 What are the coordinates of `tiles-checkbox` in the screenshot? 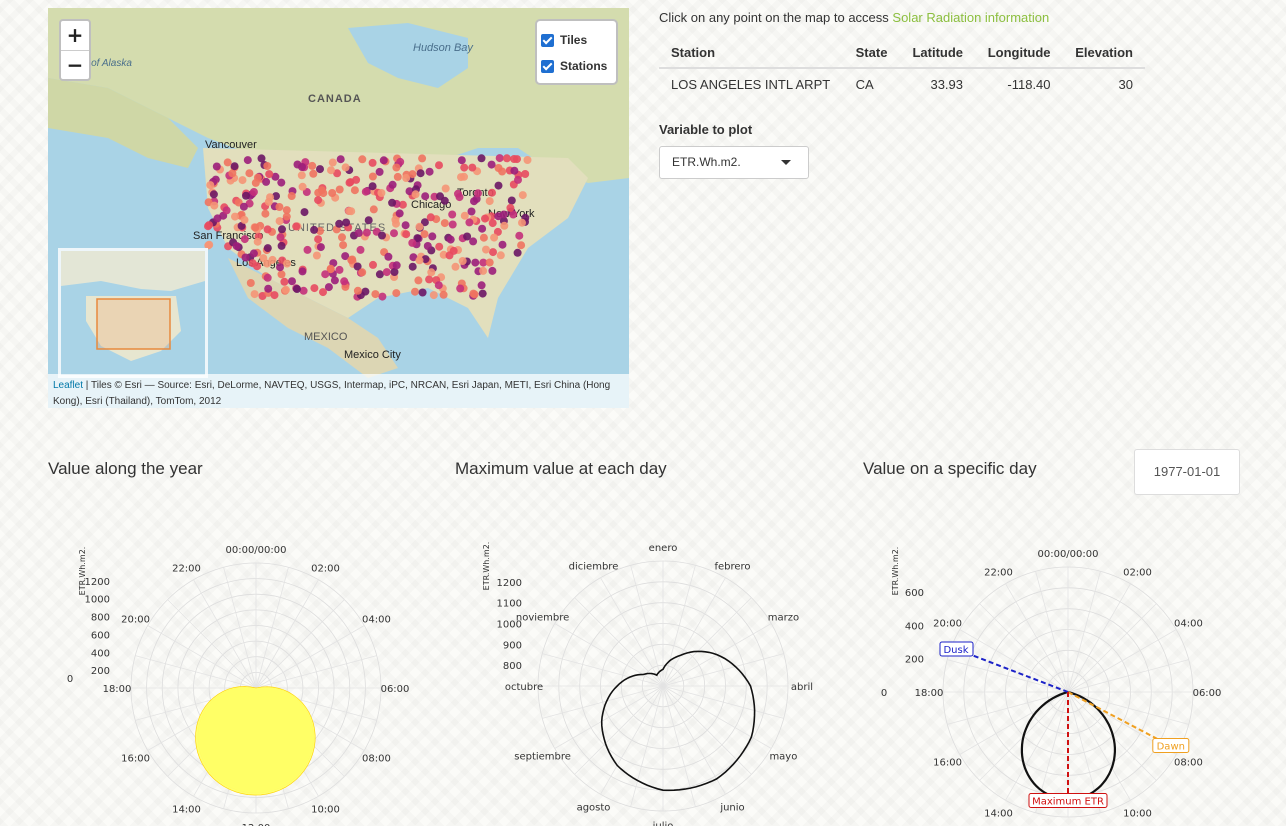 It's located at (547, 40).